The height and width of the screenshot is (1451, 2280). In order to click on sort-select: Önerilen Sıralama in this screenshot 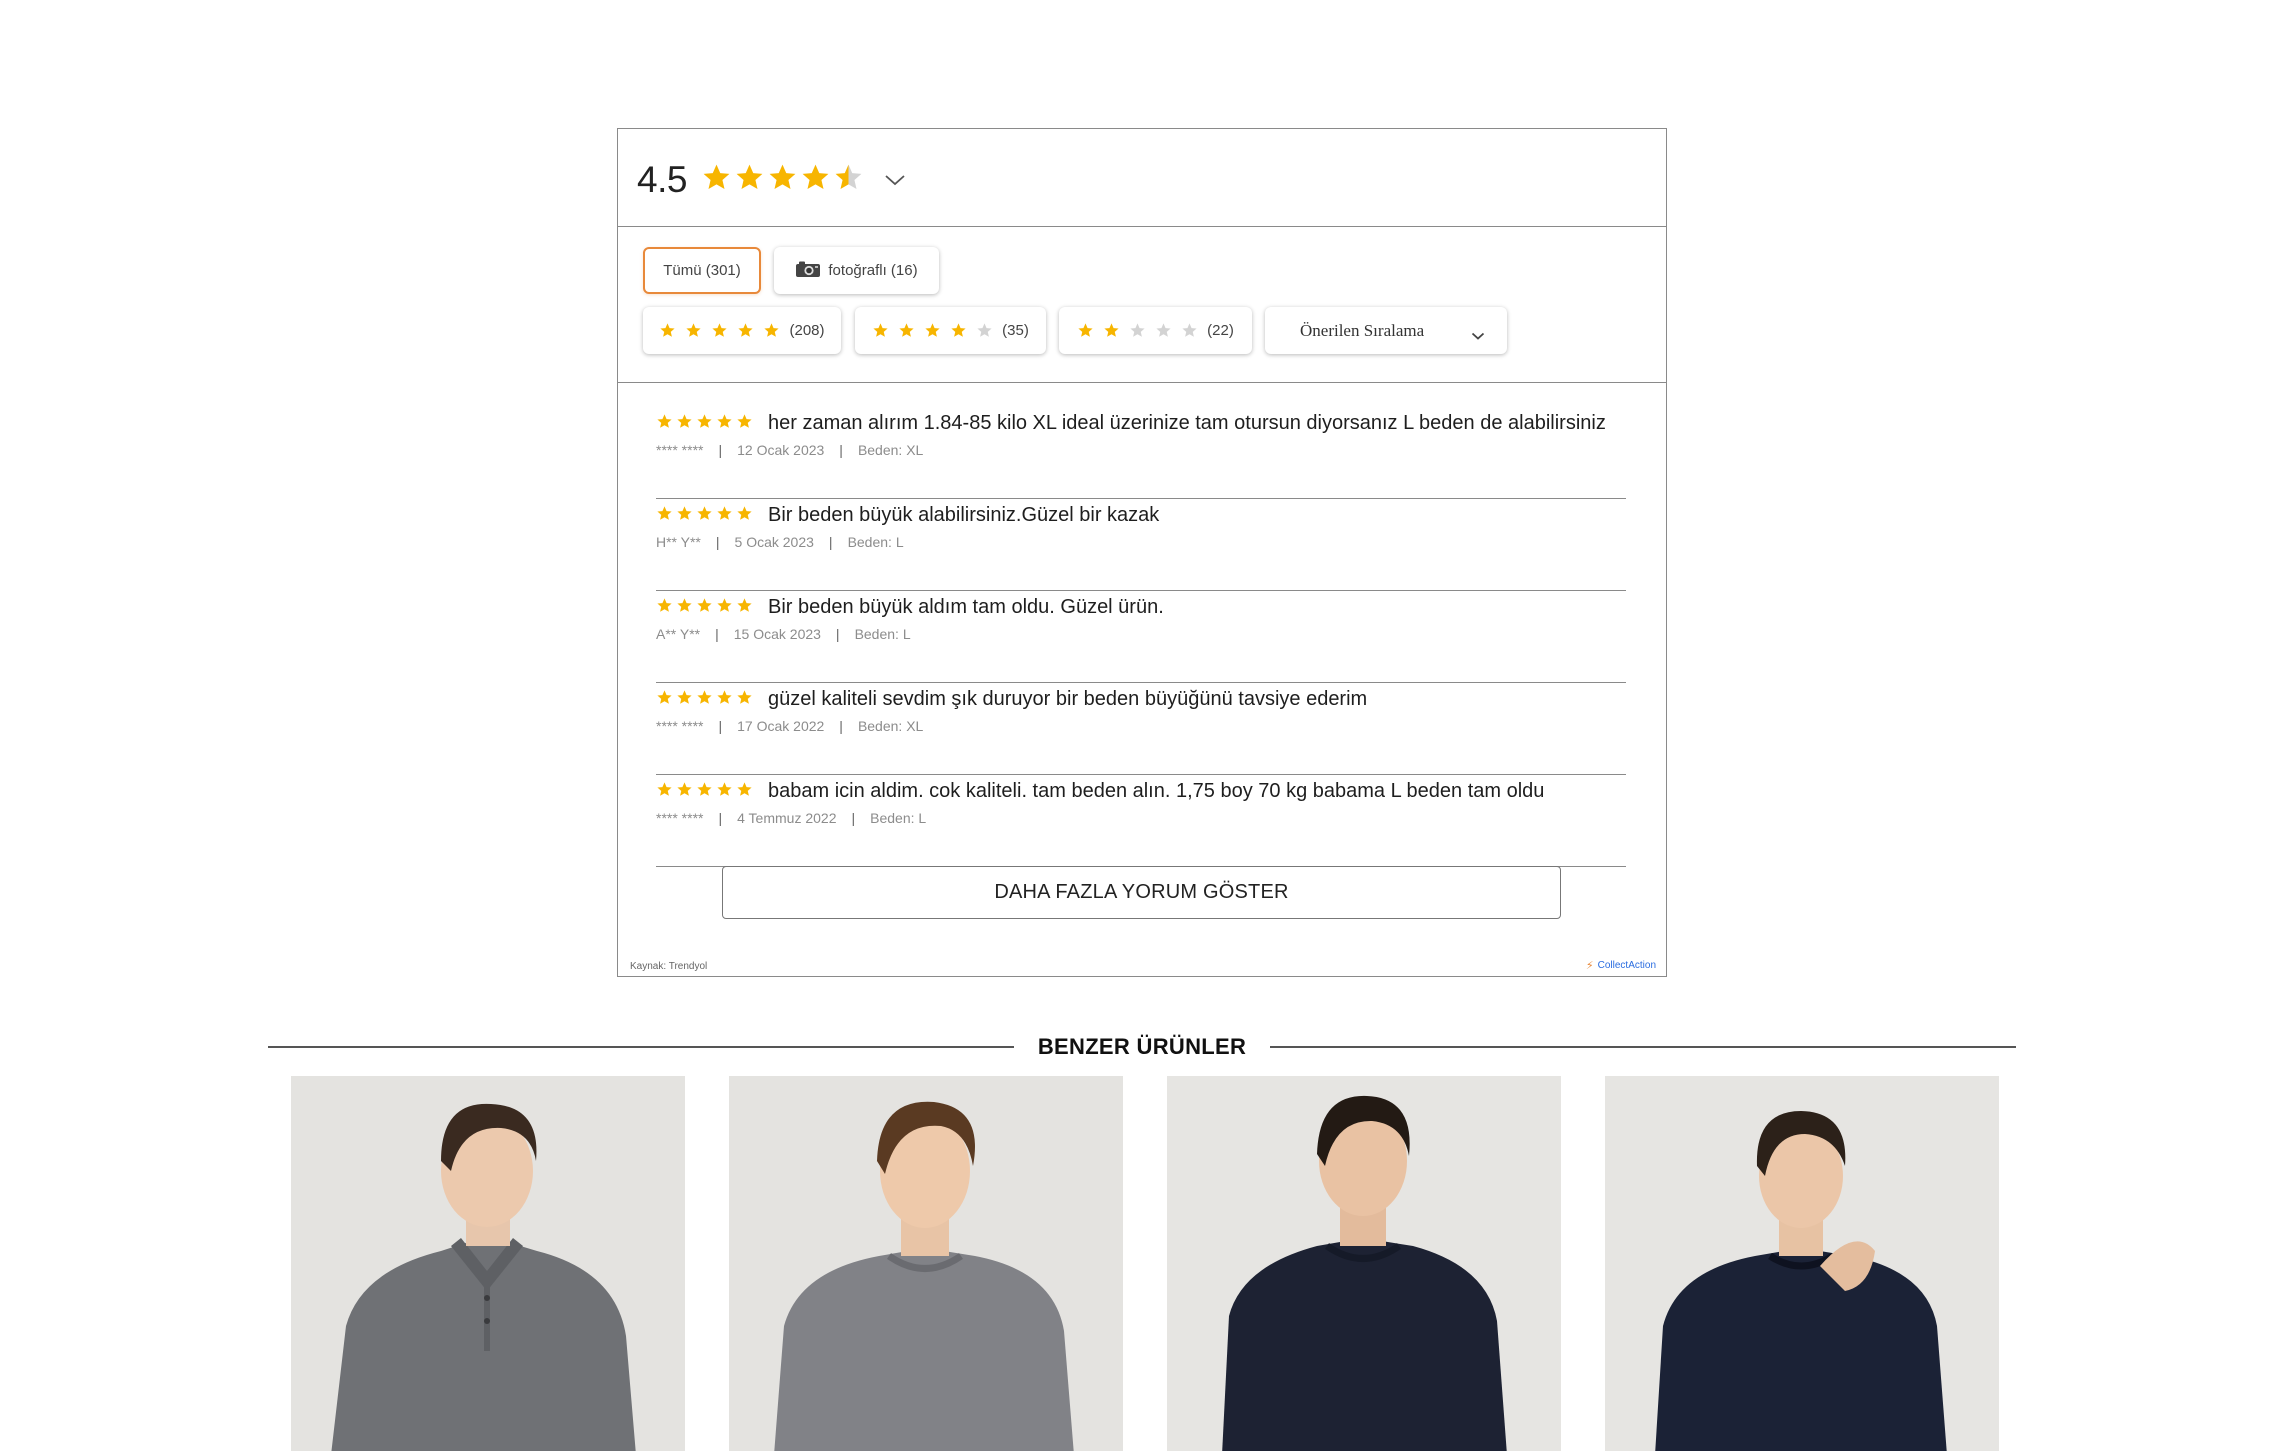, I will do `click(1386, 330)`.